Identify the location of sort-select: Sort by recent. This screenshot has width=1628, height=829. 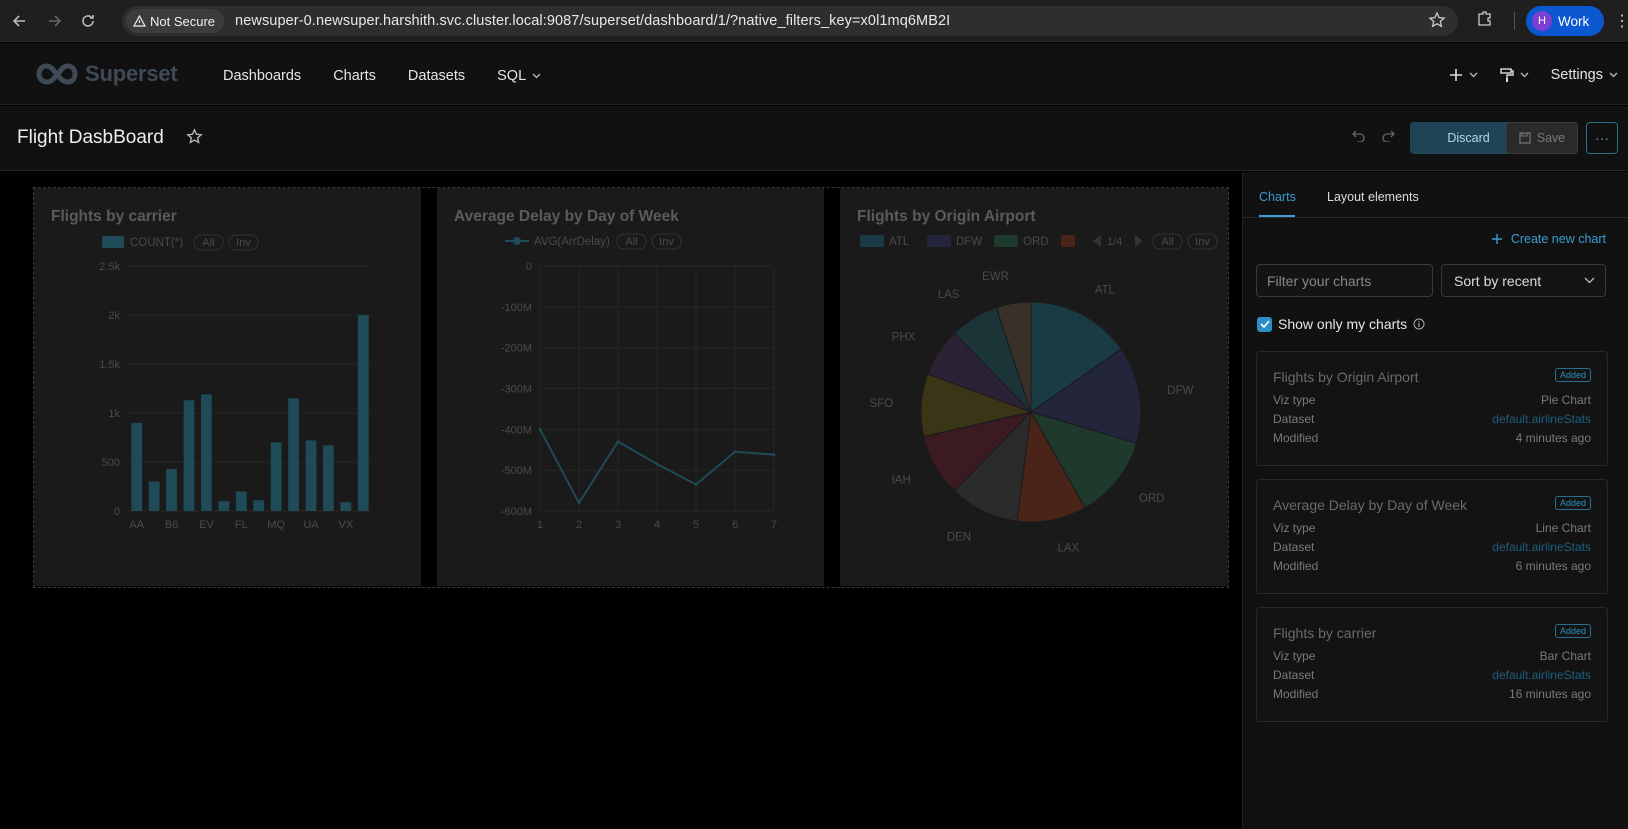
(1523, 280).